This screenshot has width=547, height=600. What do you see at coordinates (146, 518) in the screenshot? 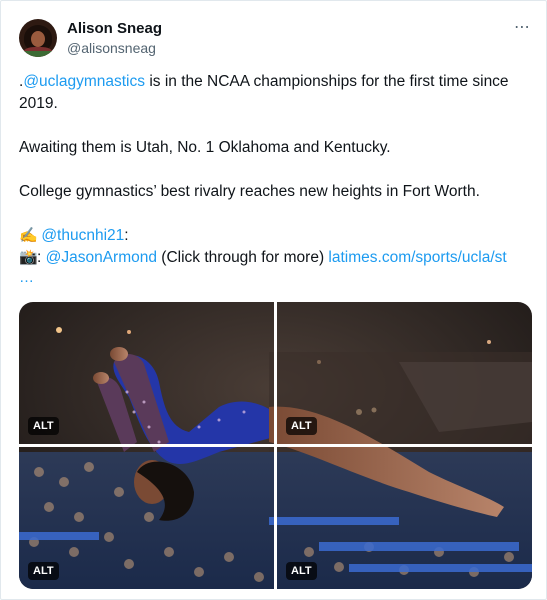
I see `photo-tile-3: ALT` at bounding box center [146, 518].